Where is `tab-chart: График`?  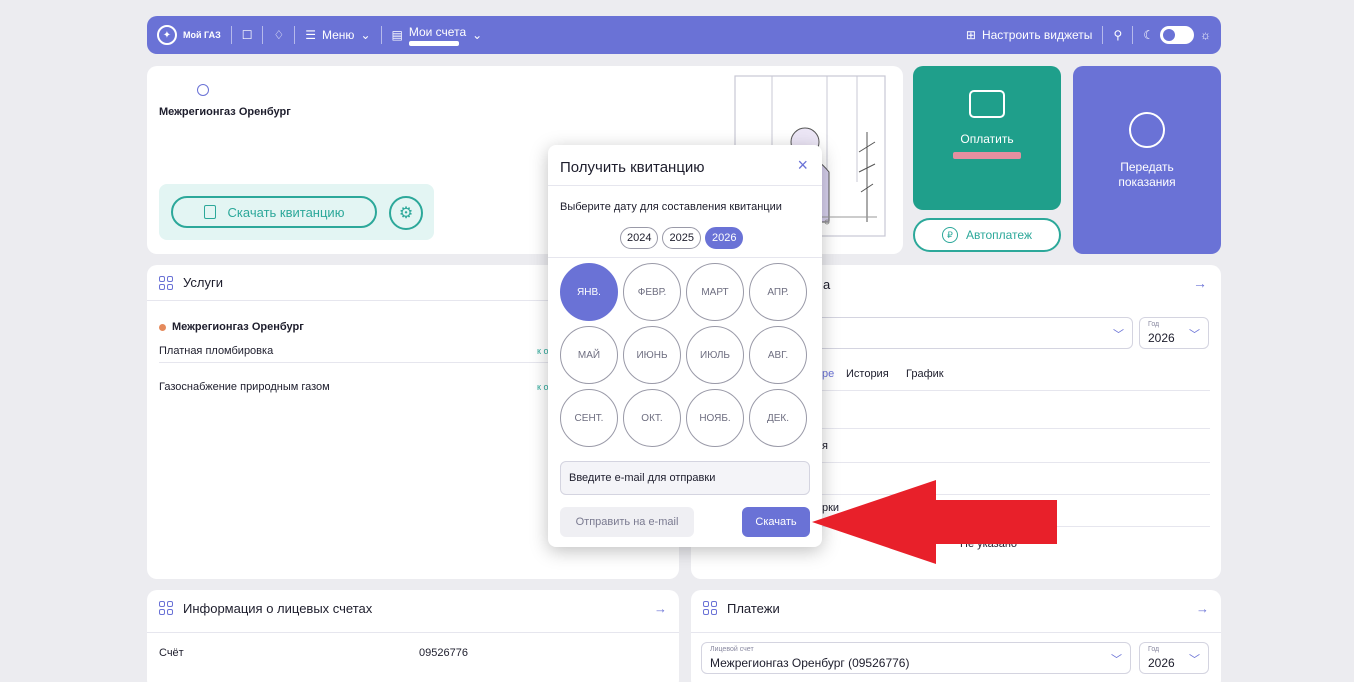
tab-chart: График is located at coordinates (925, 374).